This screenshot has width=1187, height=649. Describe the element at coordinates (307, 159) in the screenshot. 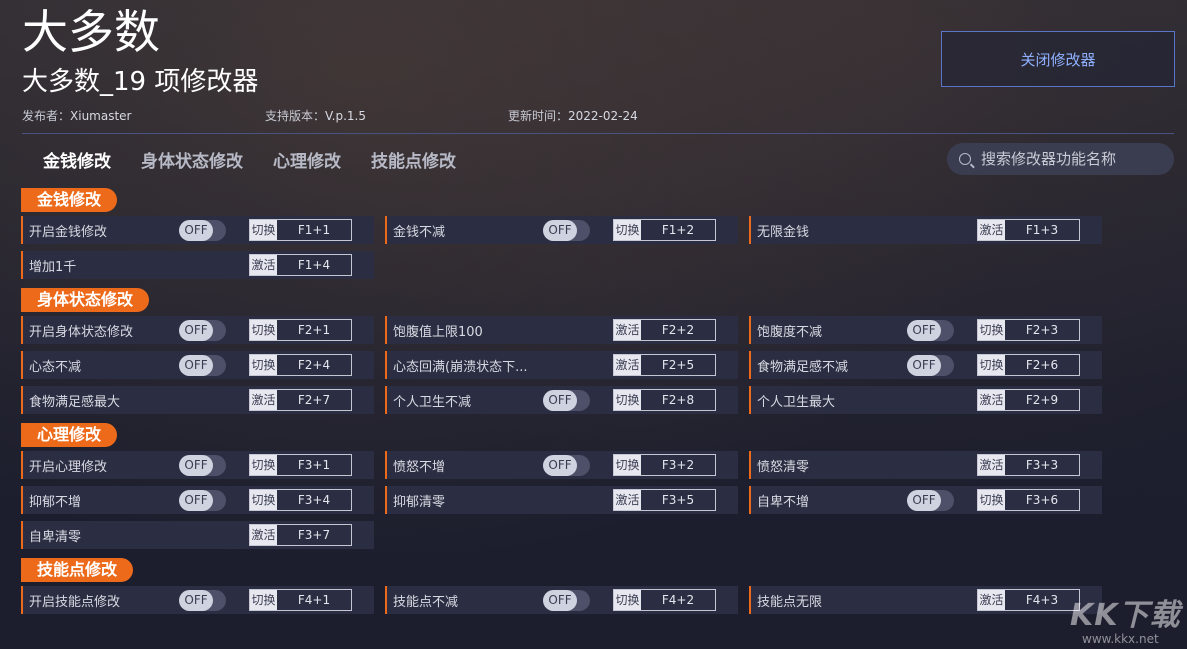

I see `tab-psychology: 心理修改` at that location.